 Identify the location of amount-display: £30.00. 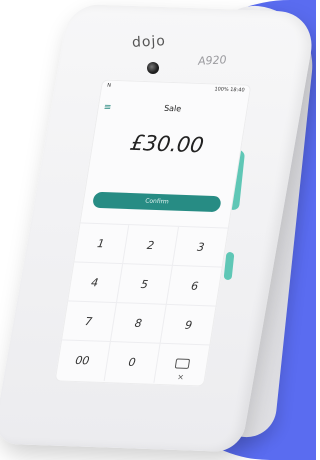
(167, 144).